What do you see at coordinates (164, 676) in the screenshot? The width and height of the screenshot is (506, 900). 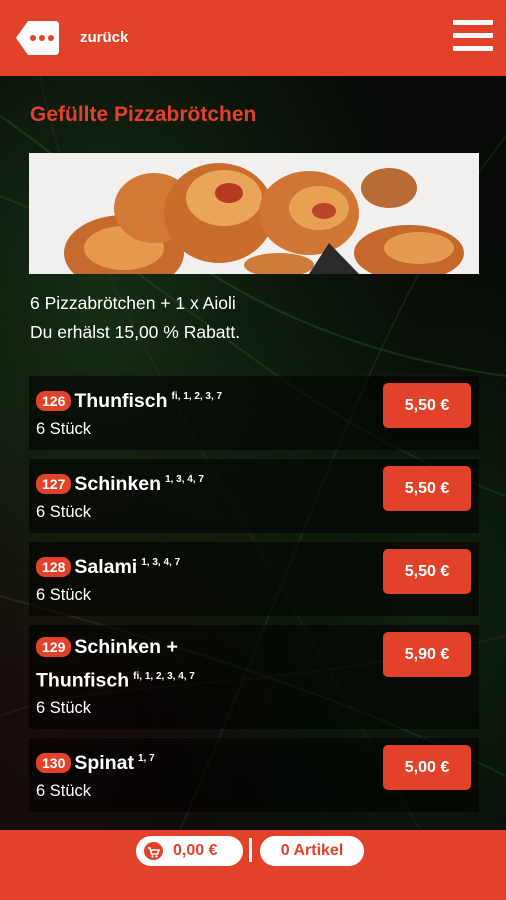 I see `item-allergens: fi, 1, 2, 3, 4, 7` at bounding box center [164, 676].